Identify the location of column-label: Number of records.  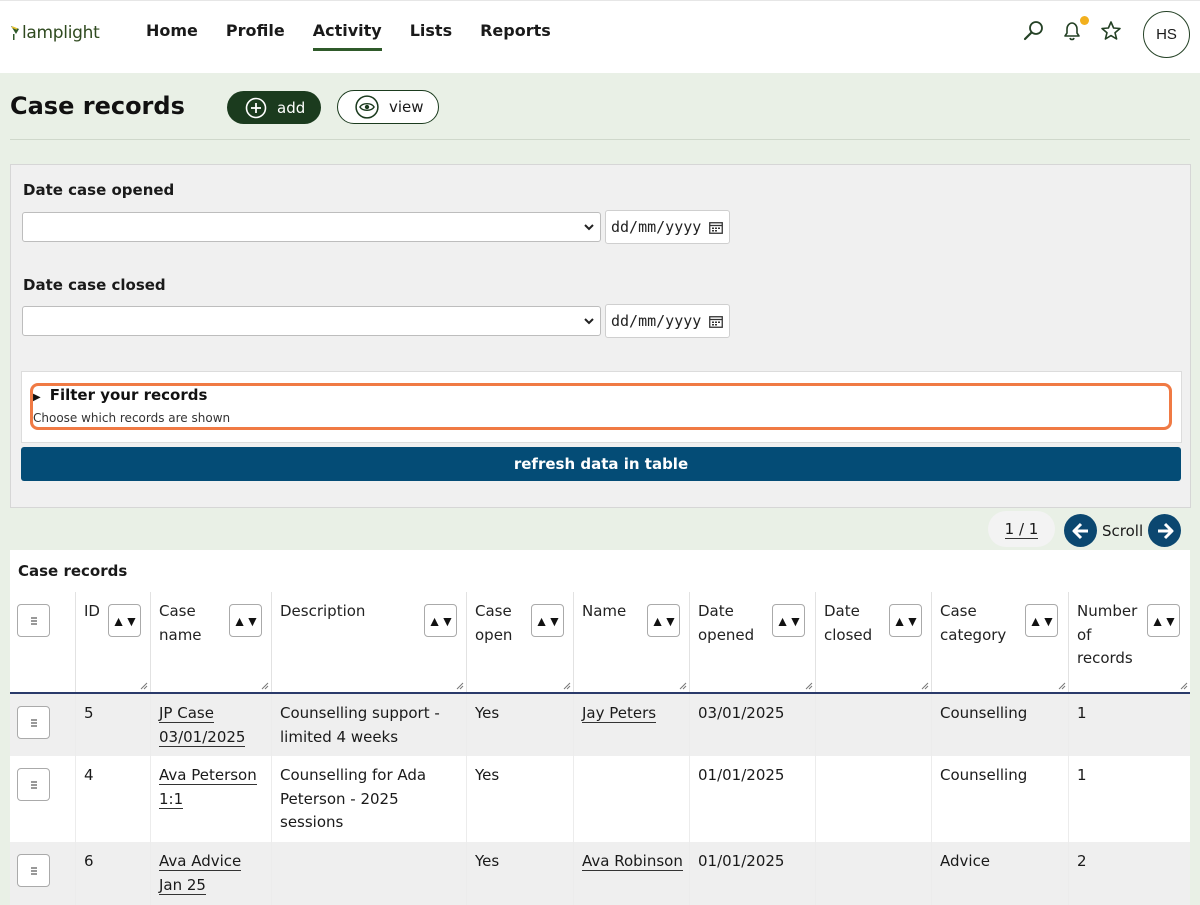
(1107, 634).